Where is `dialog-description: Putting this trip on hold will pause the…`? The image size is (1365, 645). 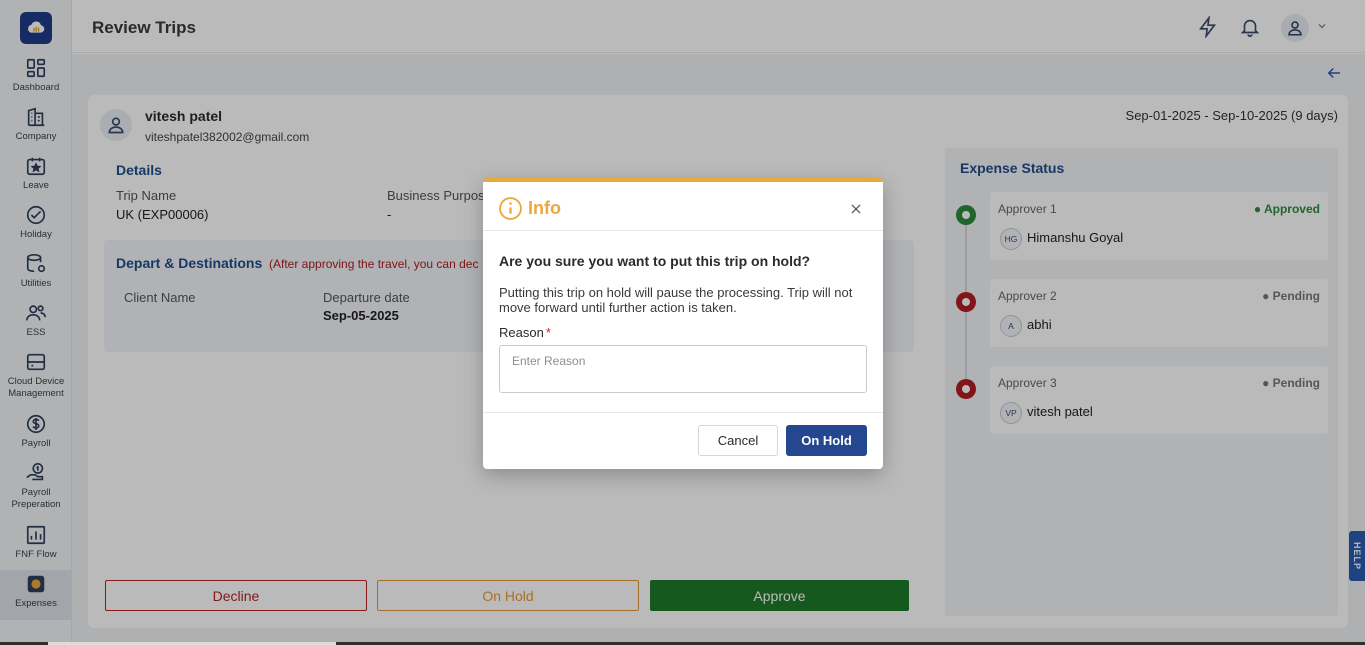 dialog-description: Putting this trip on hold will pause the… is located at coordinates (676, 300).